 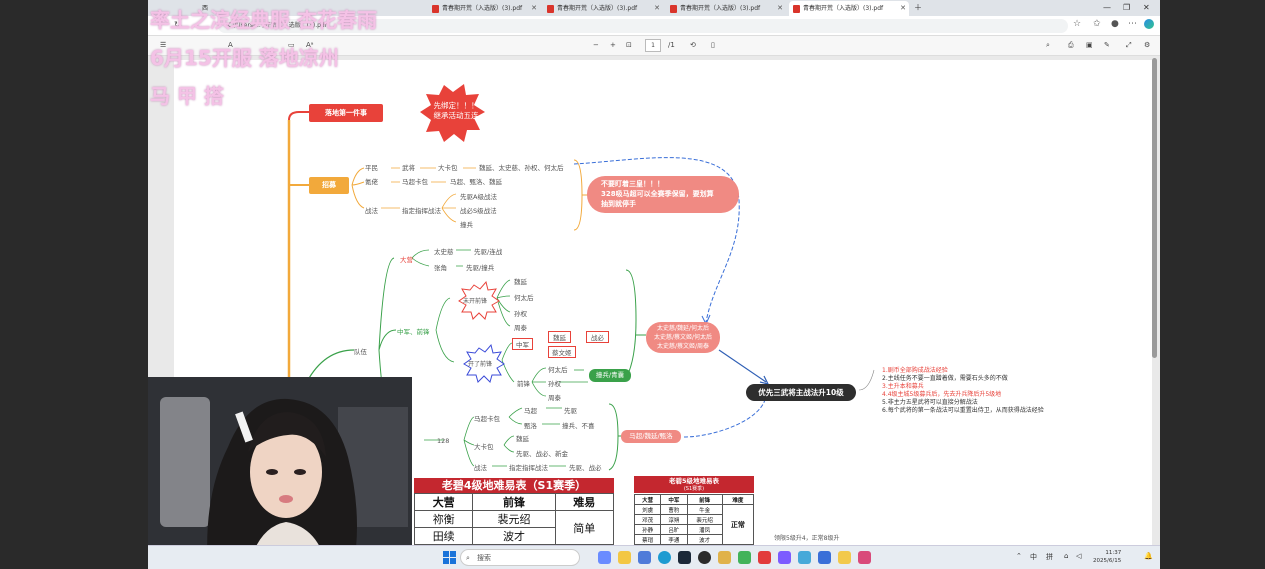 I want to click on save-icon: ▣, so click(x=1089, y=45).